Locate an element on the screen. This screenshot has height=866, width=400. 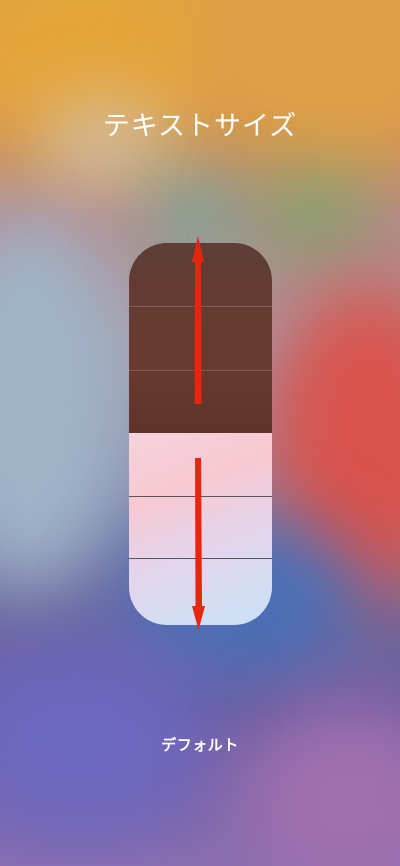
page-title: テキストサイズ is located at coordinates (200, 126).